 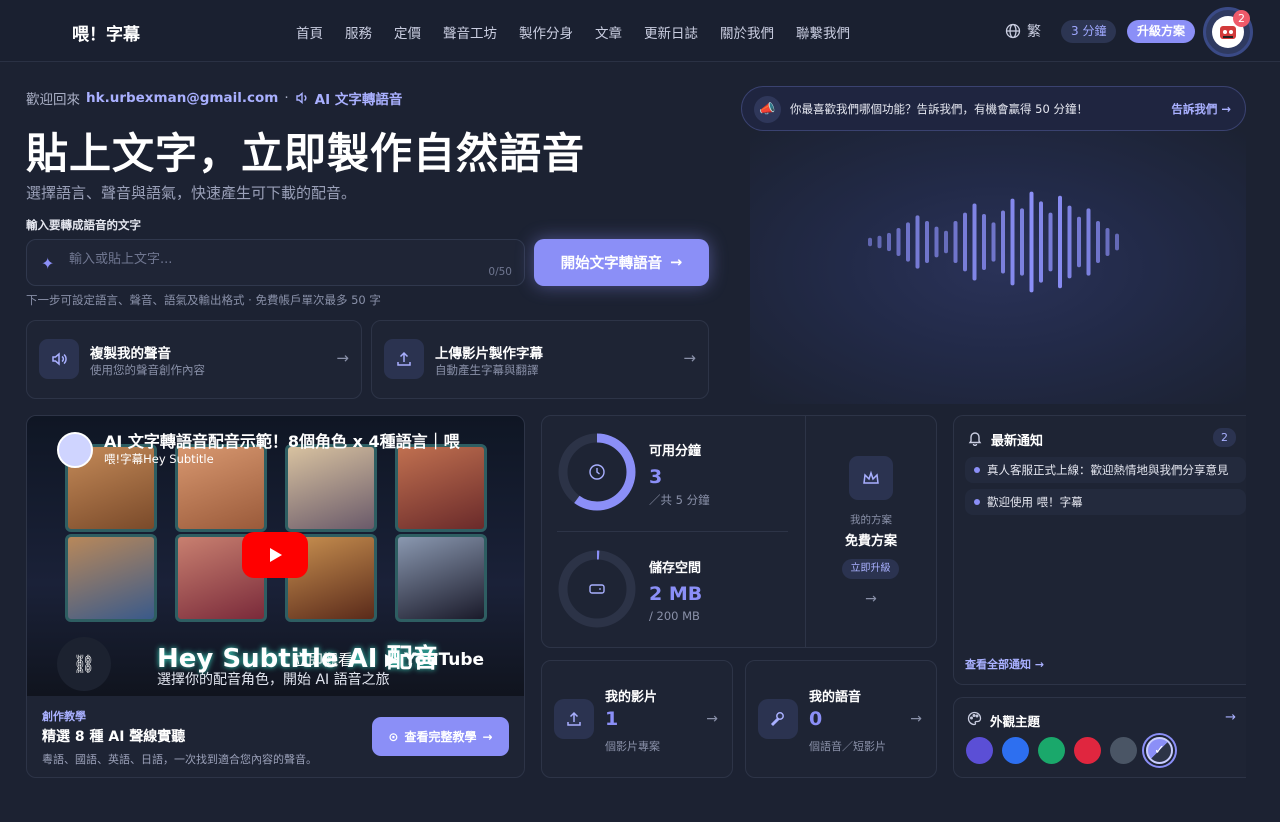 I want to click on page-title: 貼上文字，立即製作自然語音, so click(x=306, y=153).